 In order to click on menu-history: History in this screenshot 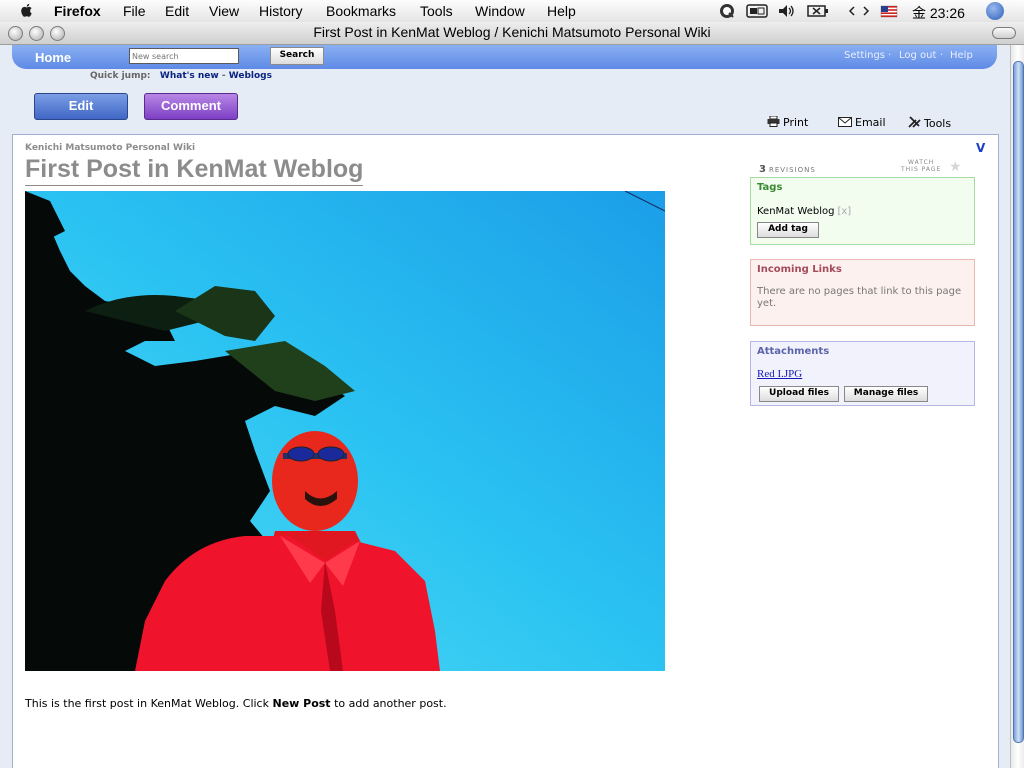, I will do `click(281, 11)`.